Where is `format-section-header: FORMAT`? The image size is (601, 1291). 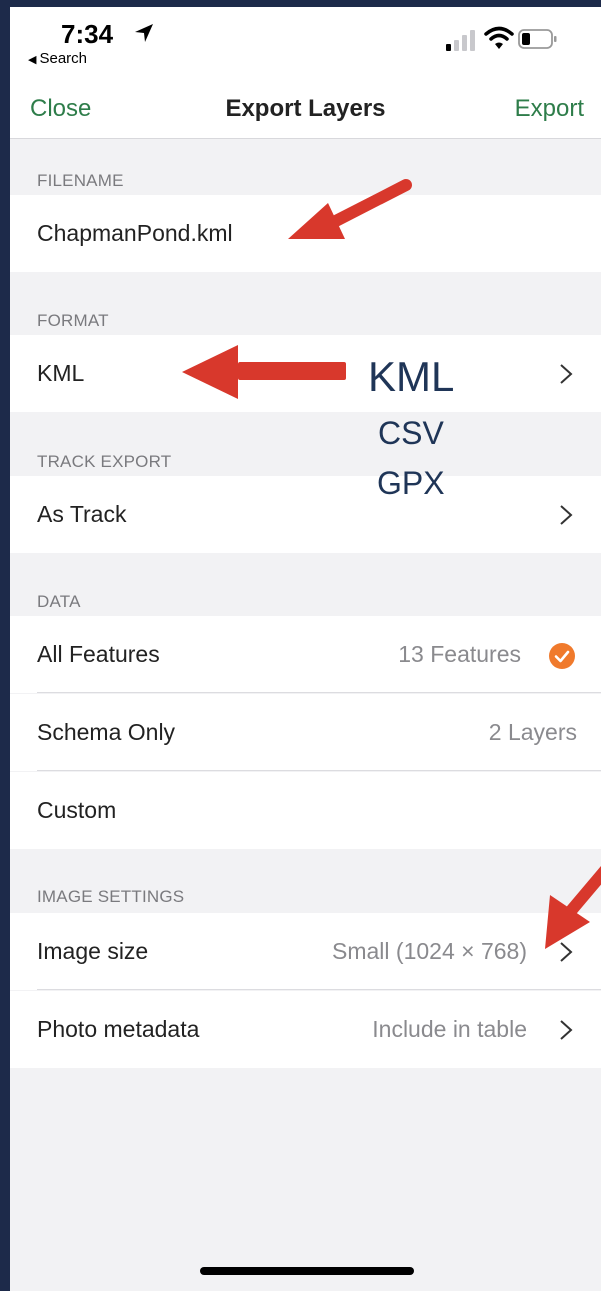
format-section-header: FORMAT is located at coordinates (73, 320).